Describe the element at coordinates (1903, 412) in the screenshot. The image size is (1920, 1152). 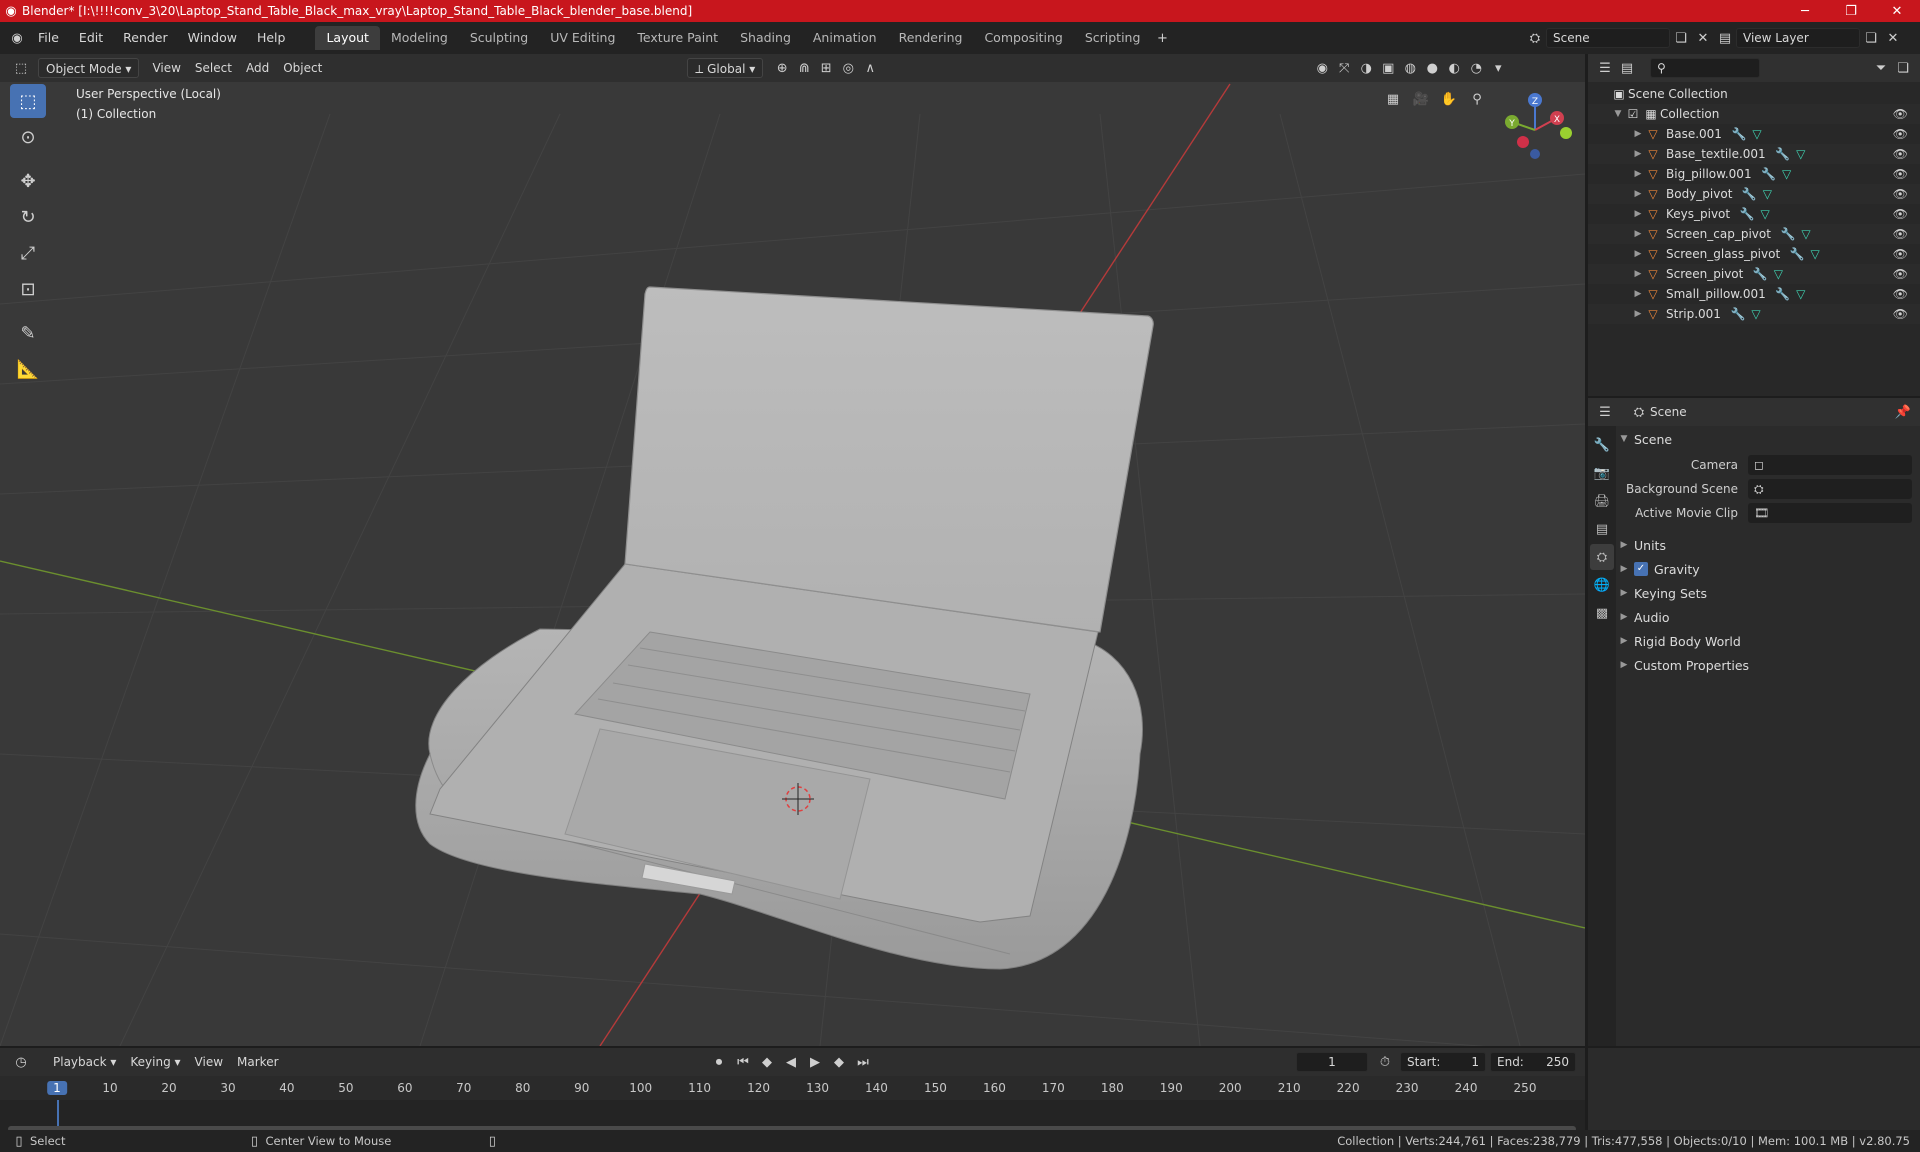
I see `pin-icon: 📌` at that location.